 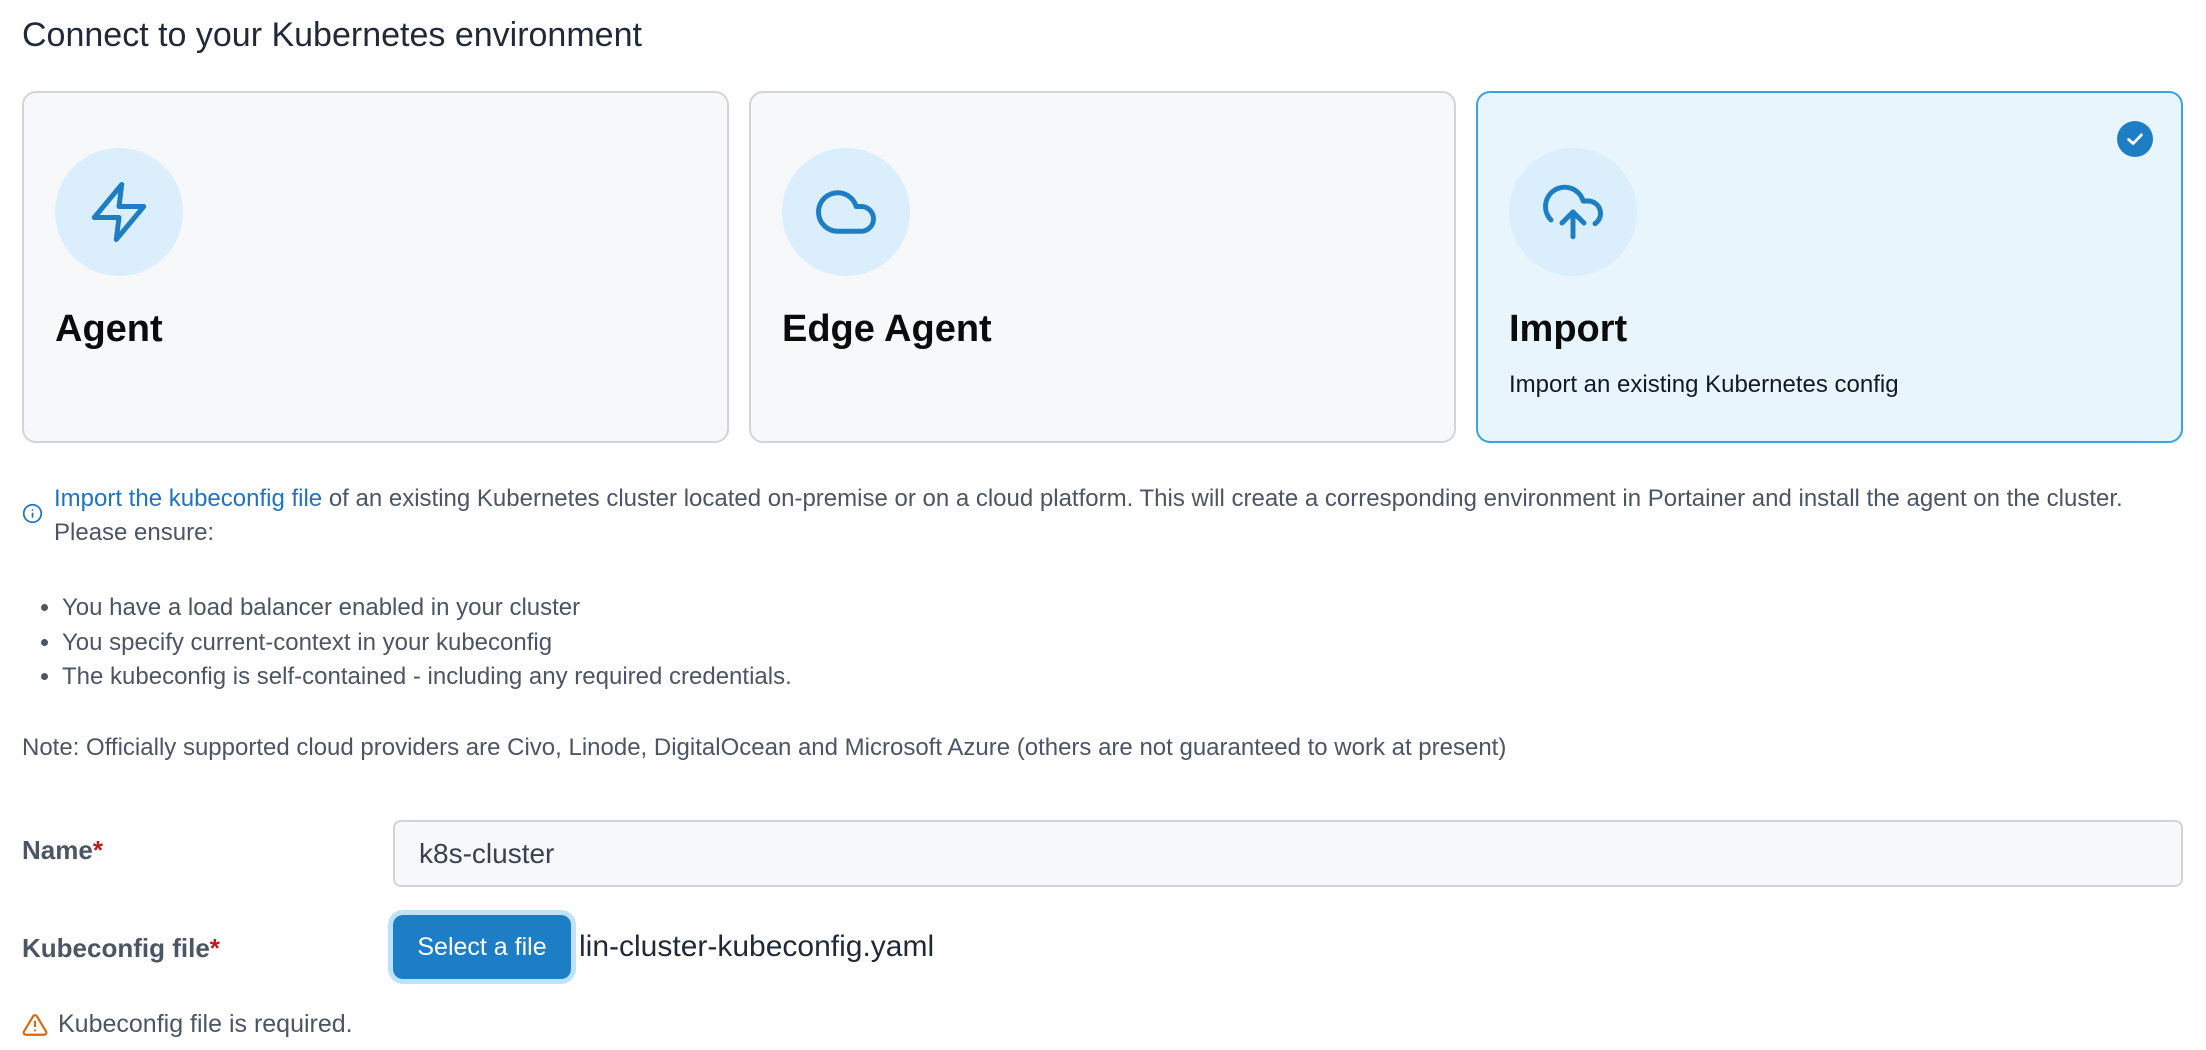 What do you see at coordinates (846, 212) in the screenshot?
I see `cloud-icon` at bounding box center [846, 212].